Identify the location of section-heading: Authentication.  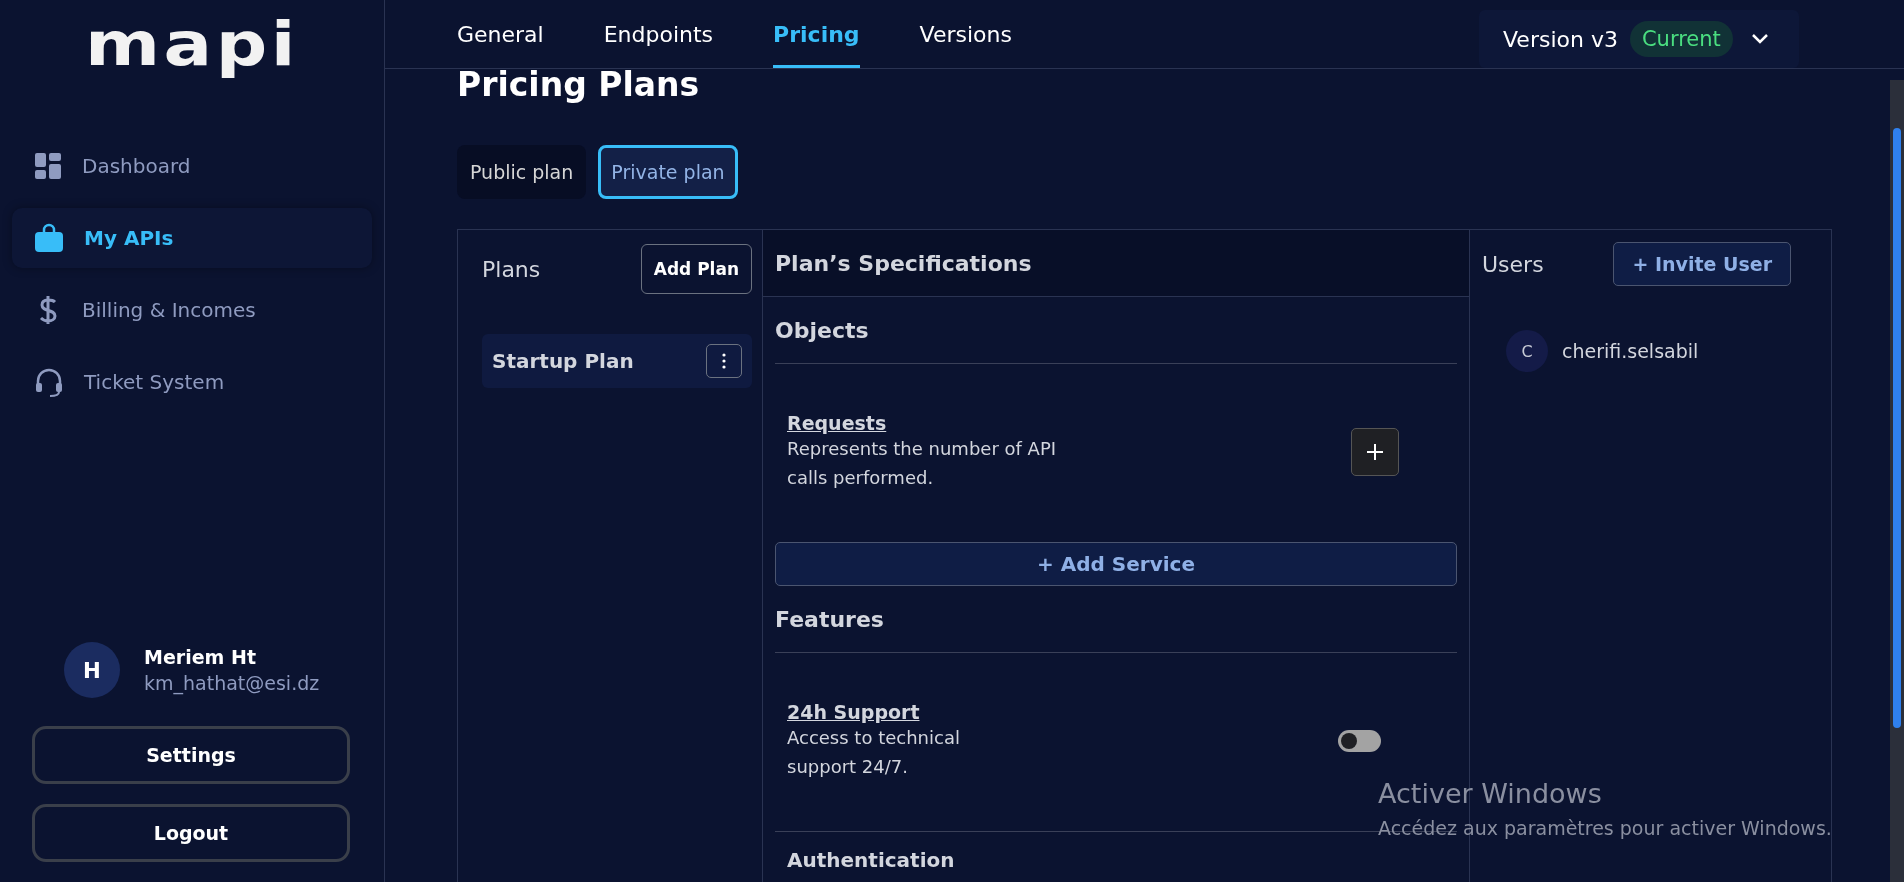
(871, 860).